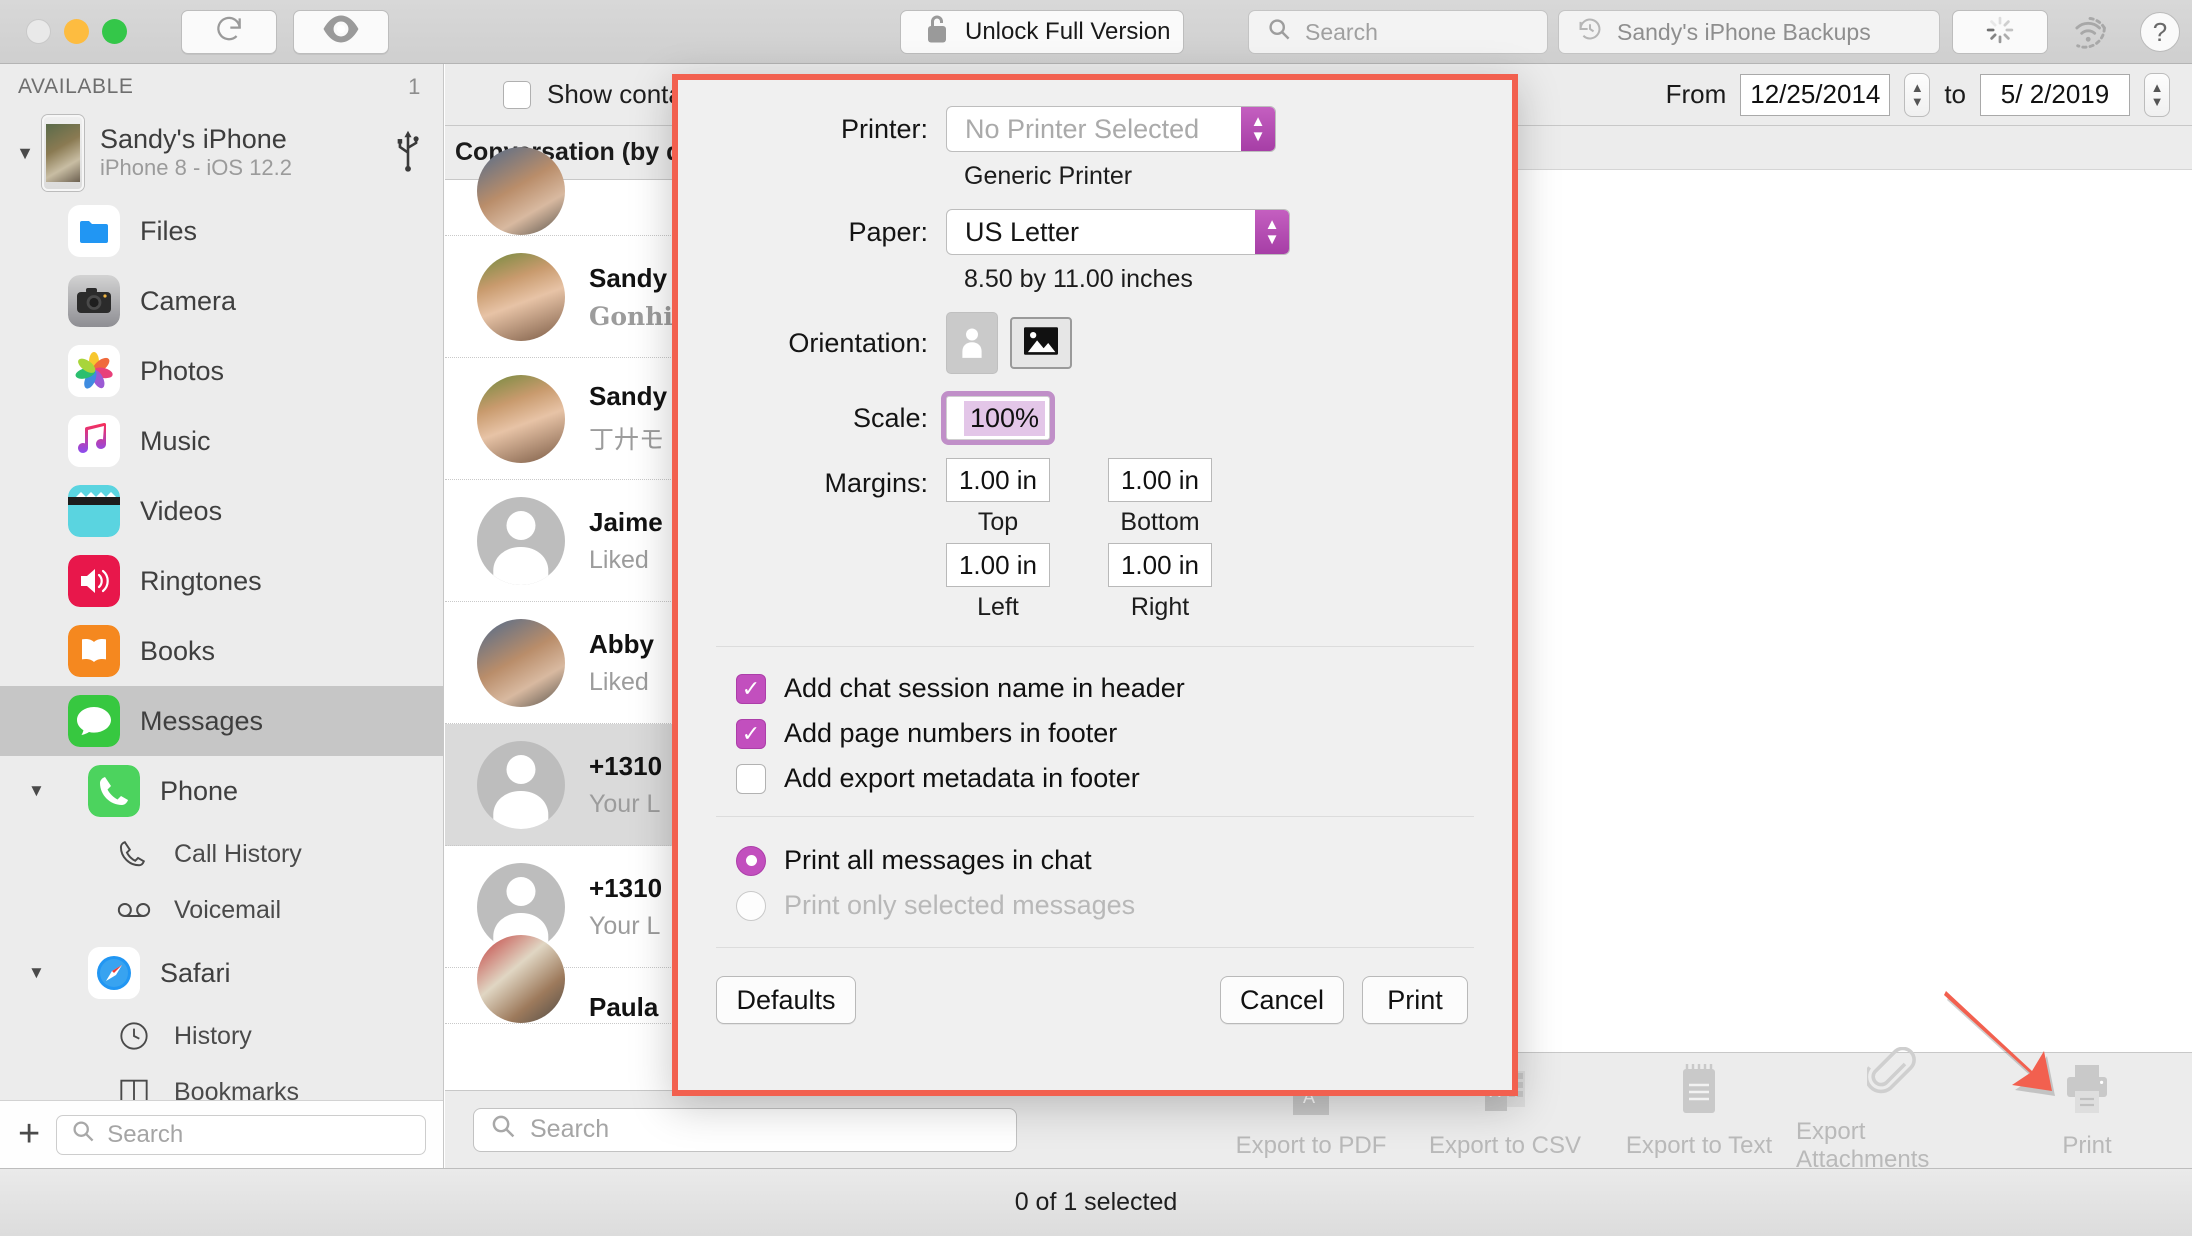  What do you see at coordinates (1282, 1000) in the screenshot?
I see `cancel-button: Cancel` at bounding box center [1282, 1000].